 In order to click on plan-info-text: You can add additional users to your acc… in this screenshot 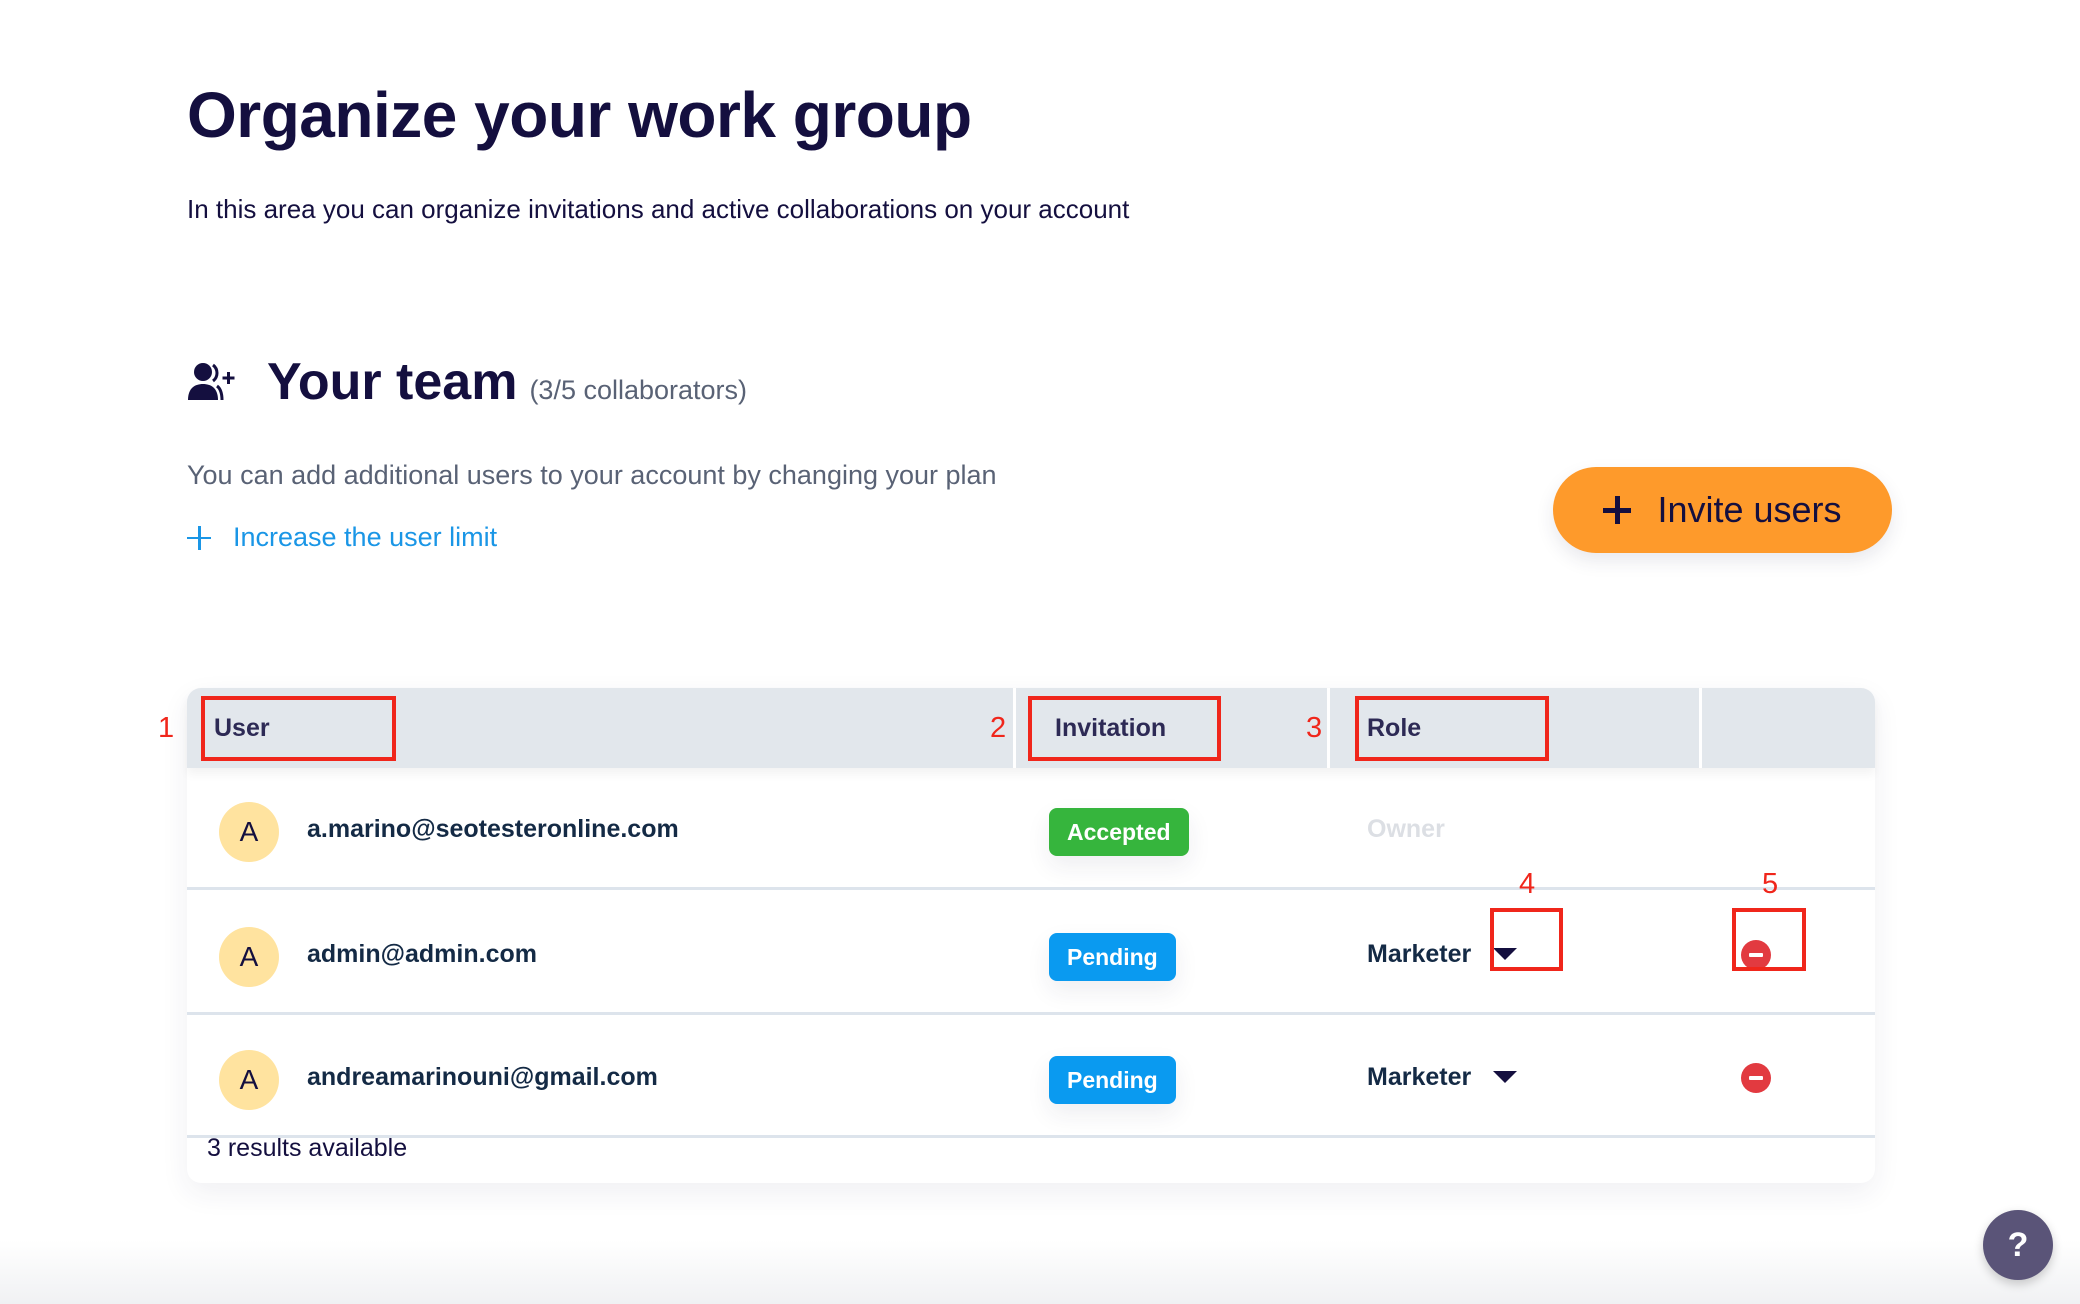, I will do `click(592, 475)`.